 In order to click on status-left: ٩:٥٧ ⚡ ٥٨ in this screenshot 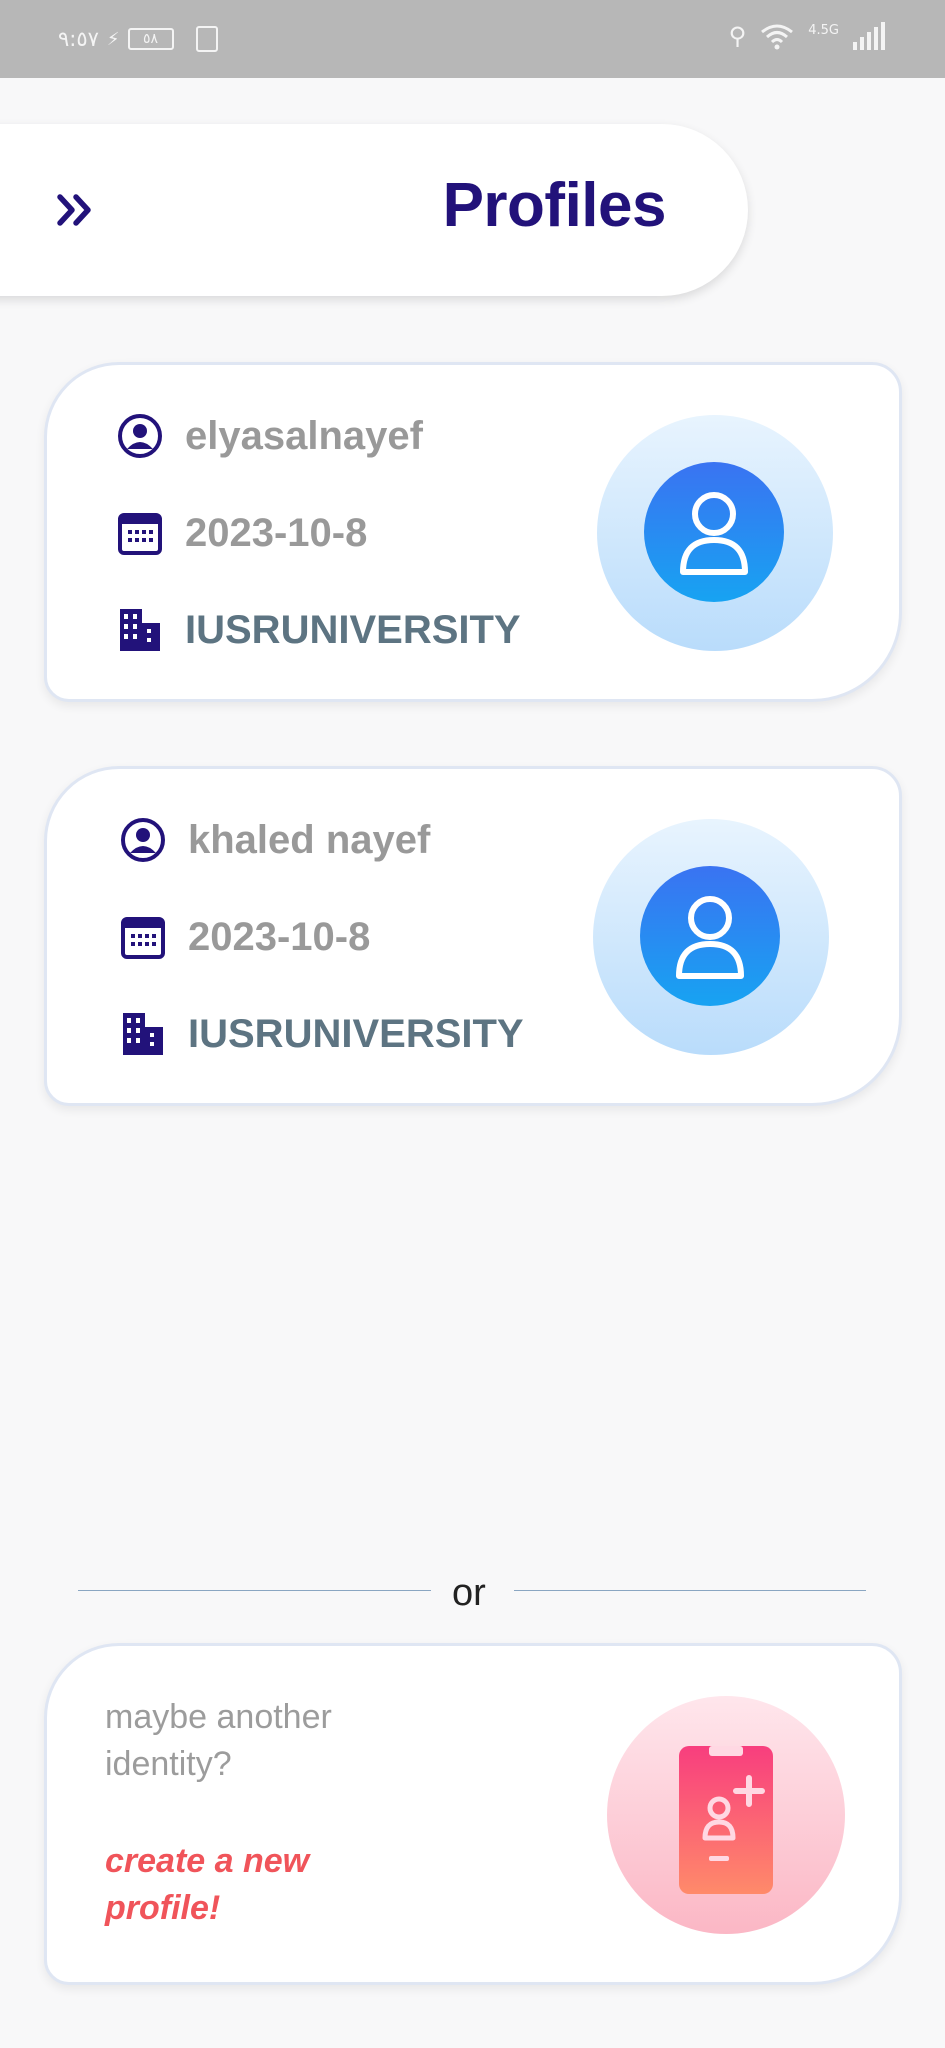, I will do `click(138, 39)`.